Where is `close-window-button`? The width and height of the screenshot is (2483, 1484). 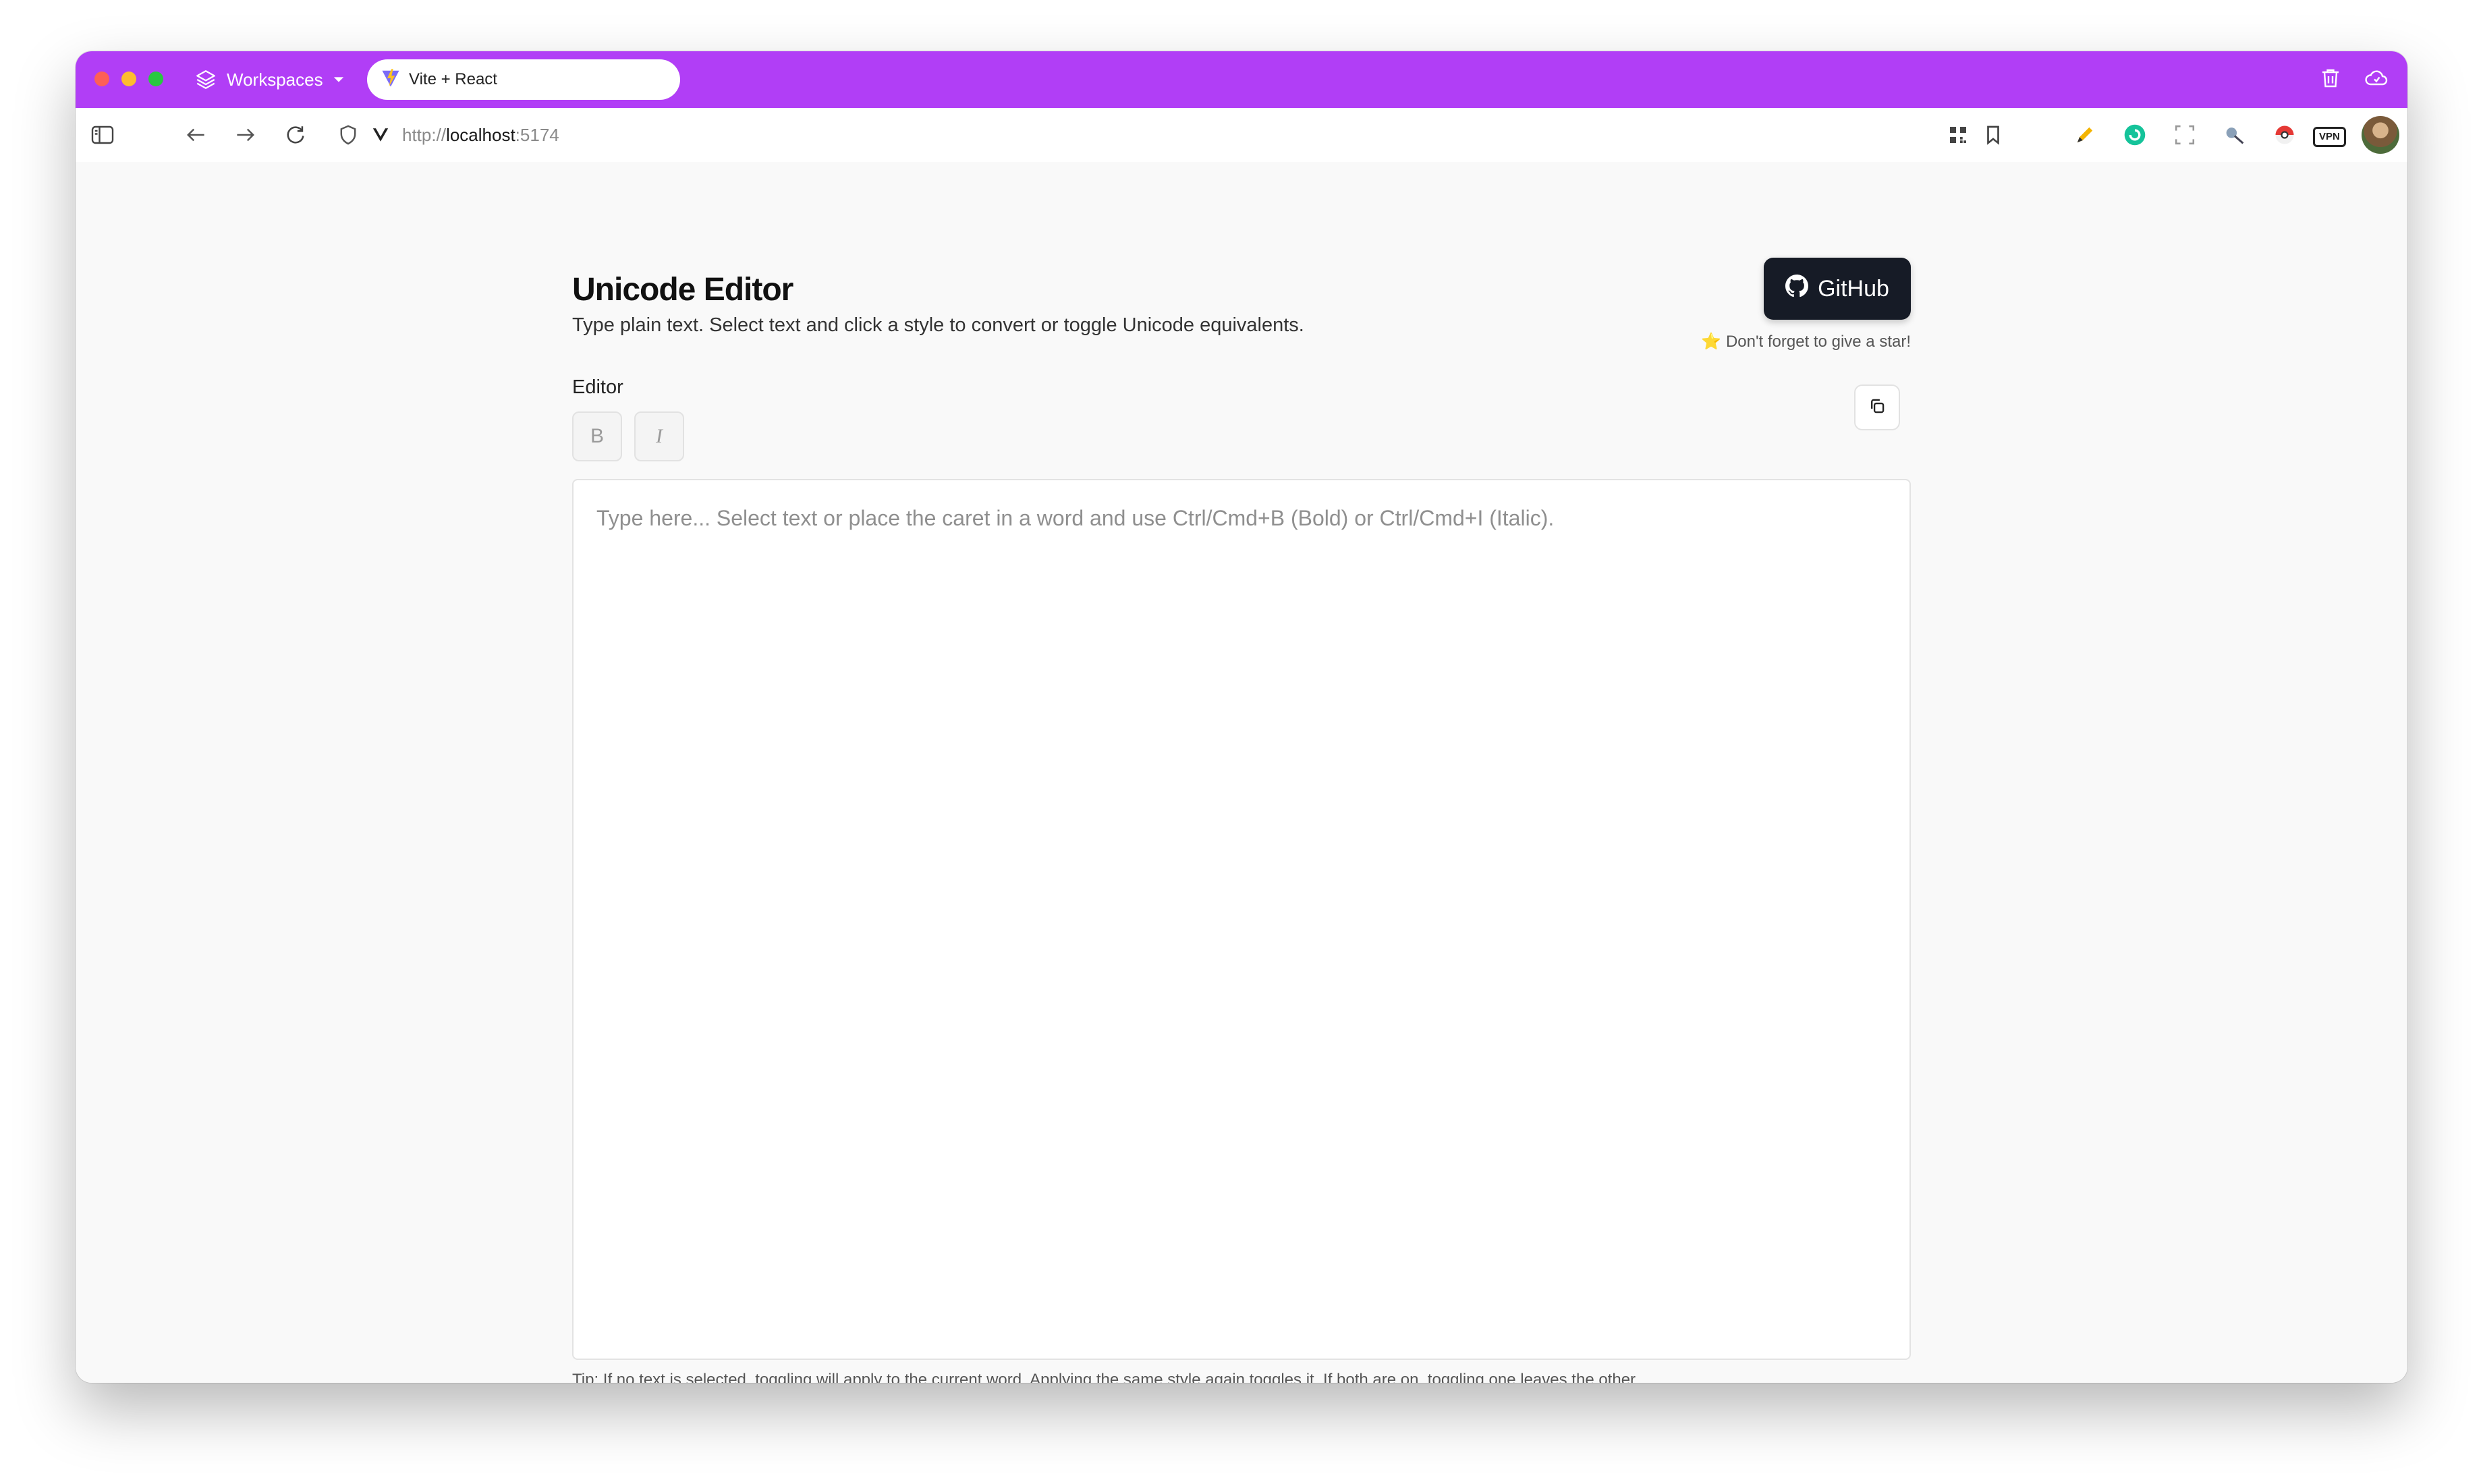
close-window-button is located at coordinates (101, 79).